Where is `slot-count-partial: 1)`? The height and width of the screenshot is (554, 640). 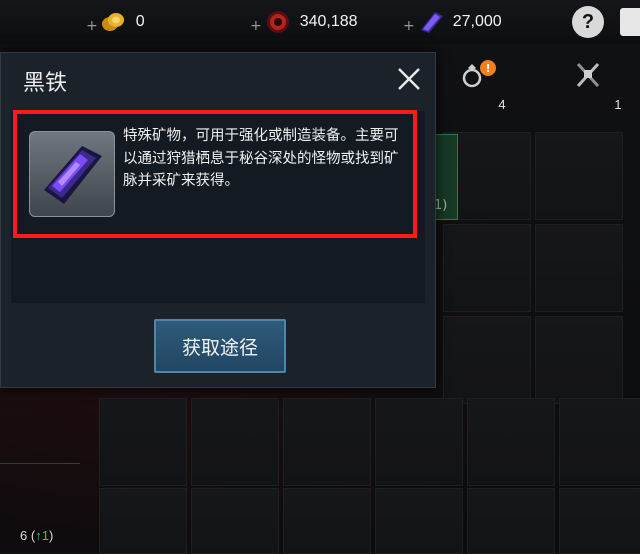 slot-count-partial: 1) is located at coordinates (441, 205).